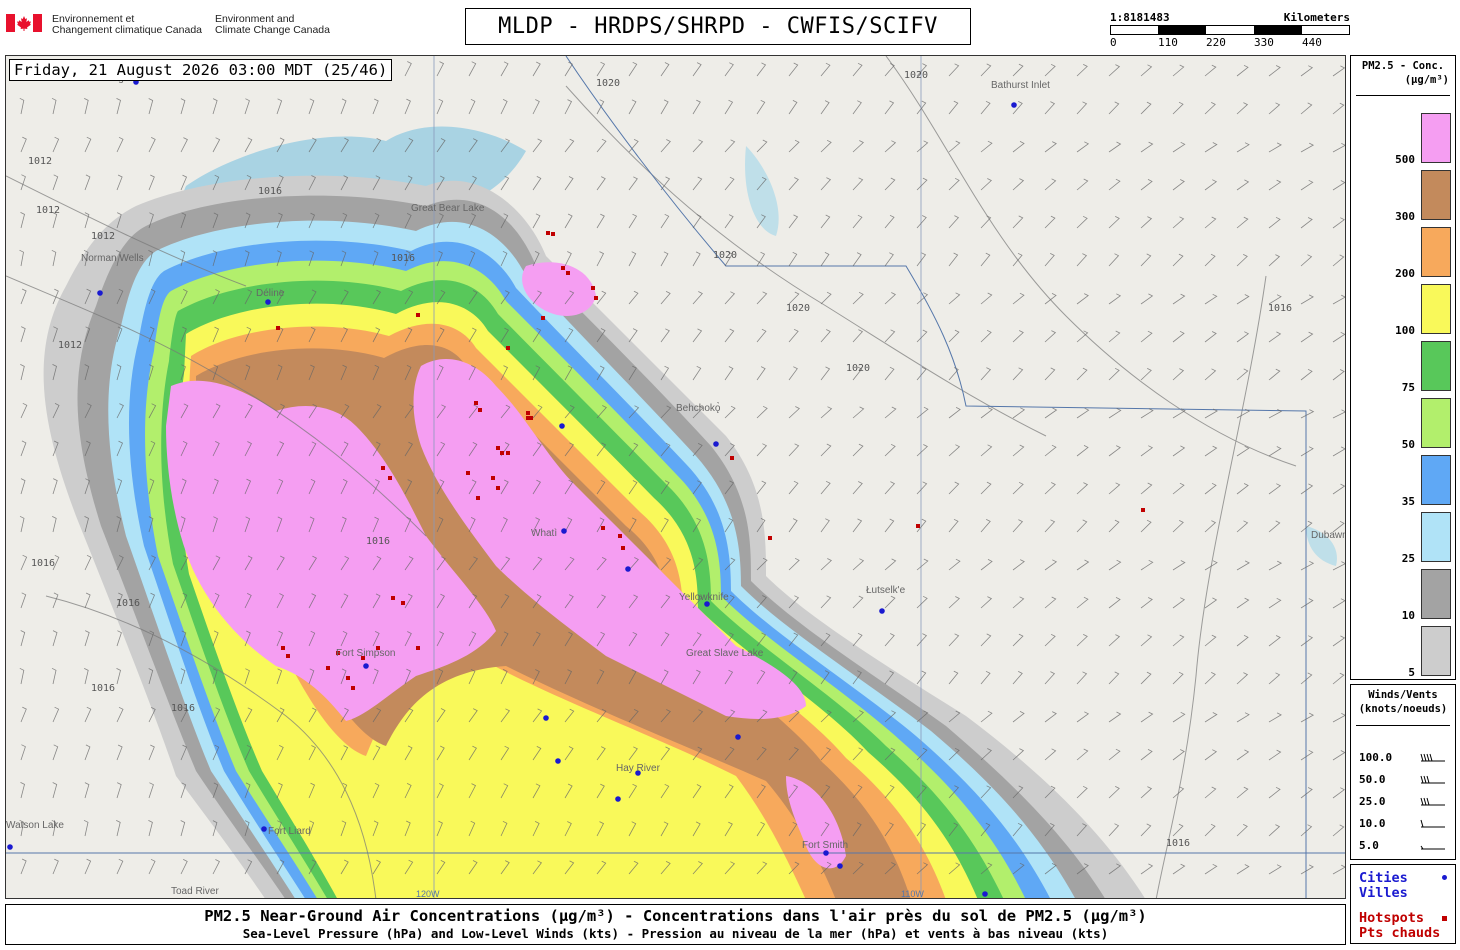 The width and height of the screenshot is (1460, 950). I want to click on agency-name-en: Environment and Climate Change Canada, so click(280, 25).